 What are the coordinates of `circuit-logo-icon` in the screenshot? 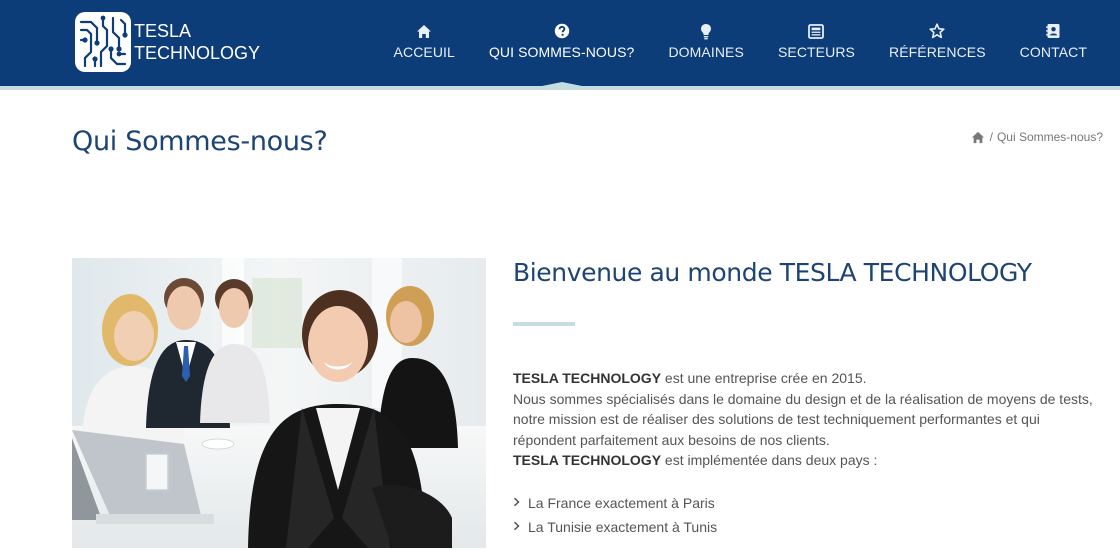 It's located at (103, 42).